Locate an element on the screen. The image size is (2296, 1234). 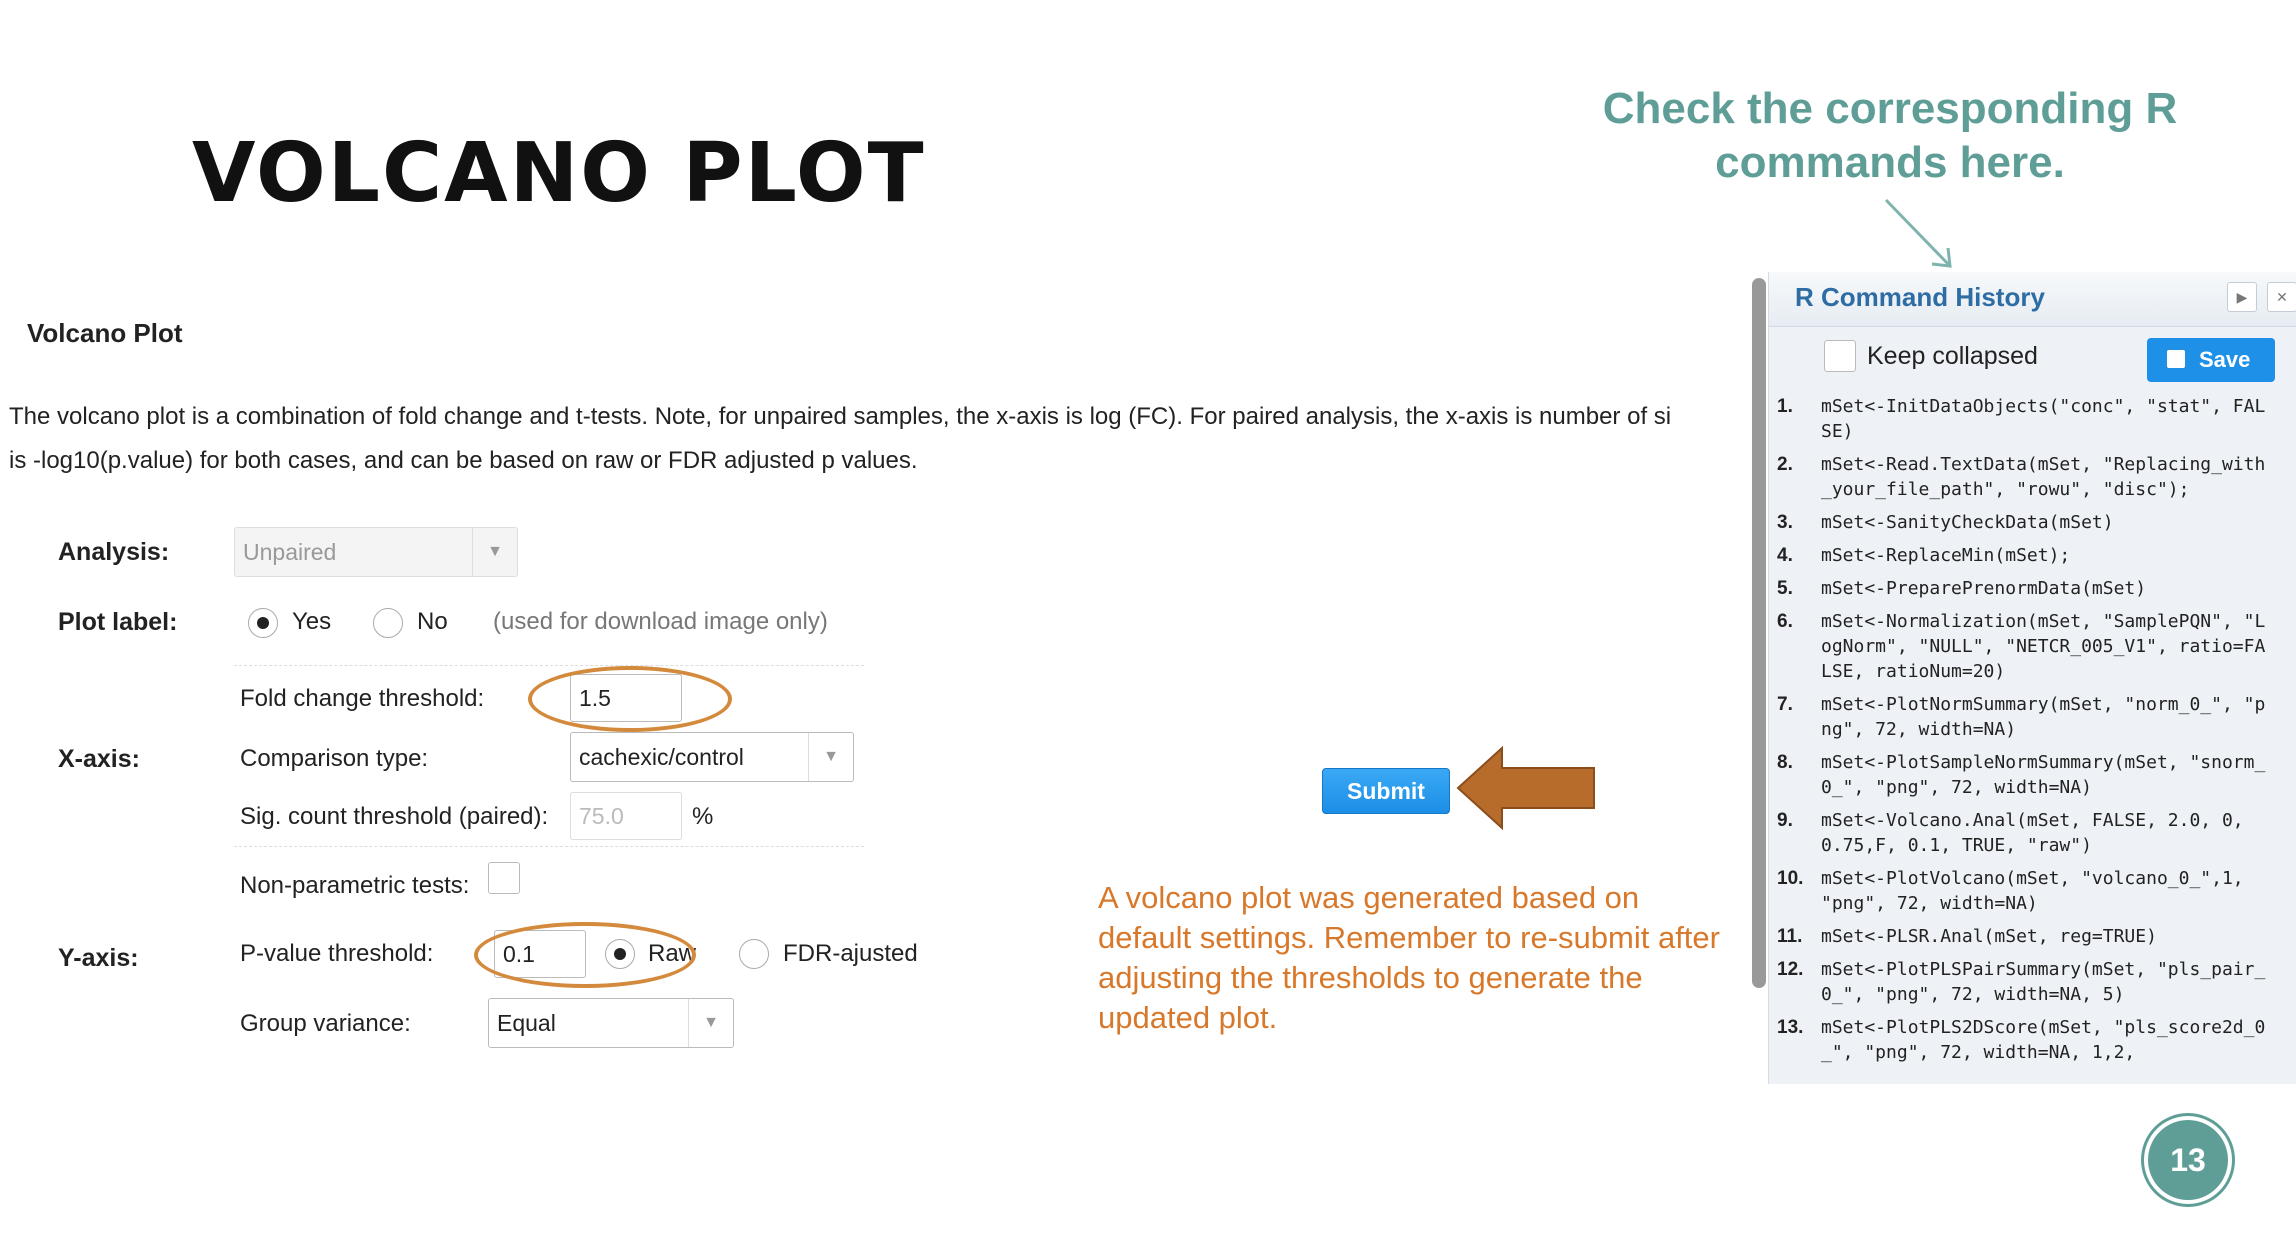
non-parametric-checkbox is located at coordinates (504, 878).